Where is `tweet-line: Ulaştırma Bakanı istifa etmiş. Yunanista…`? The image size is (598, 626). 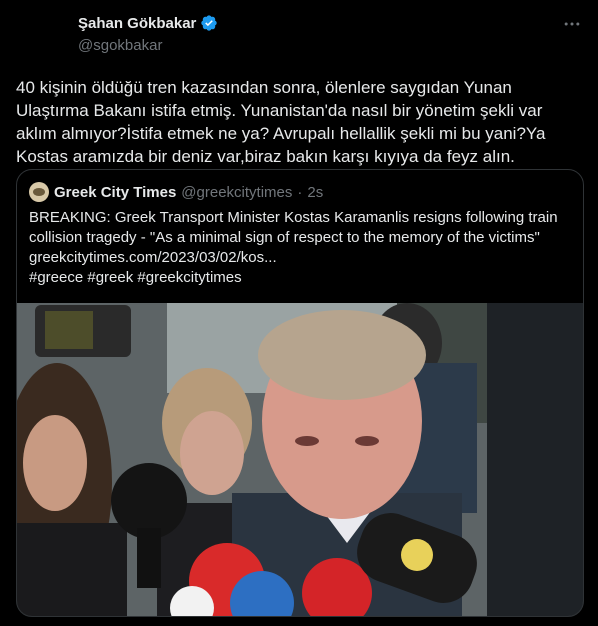
tweet-line: Ulaştırma Bakanı istifa etmiş. Yunanista… is located at coordinates (279, 110).